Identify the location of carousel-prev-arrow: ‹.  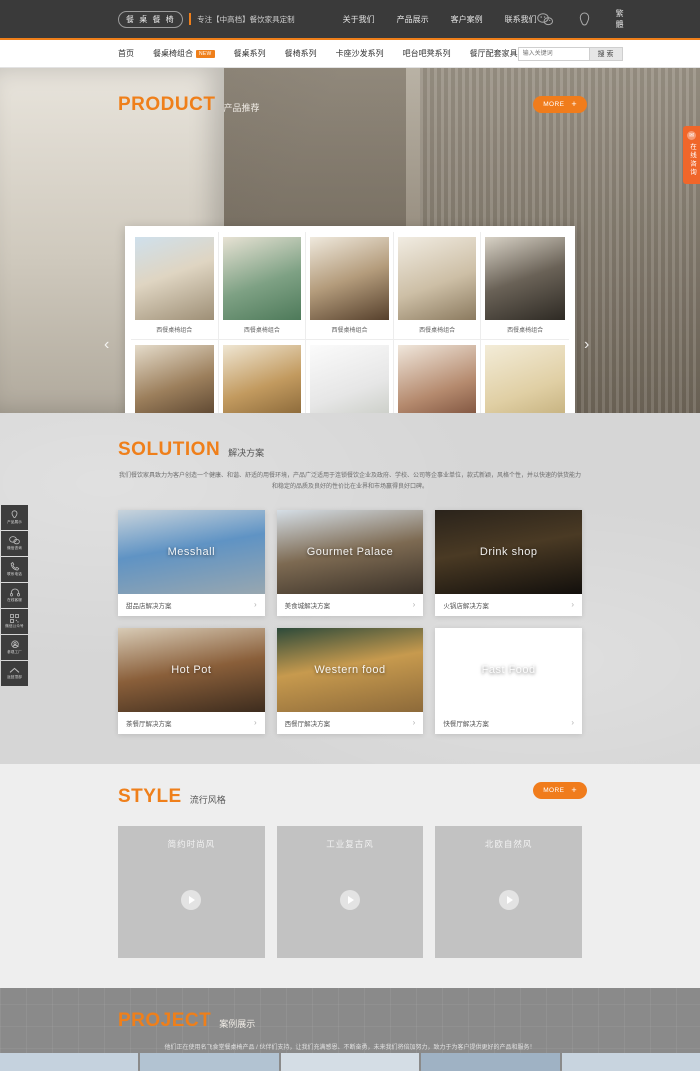
(106, 345).